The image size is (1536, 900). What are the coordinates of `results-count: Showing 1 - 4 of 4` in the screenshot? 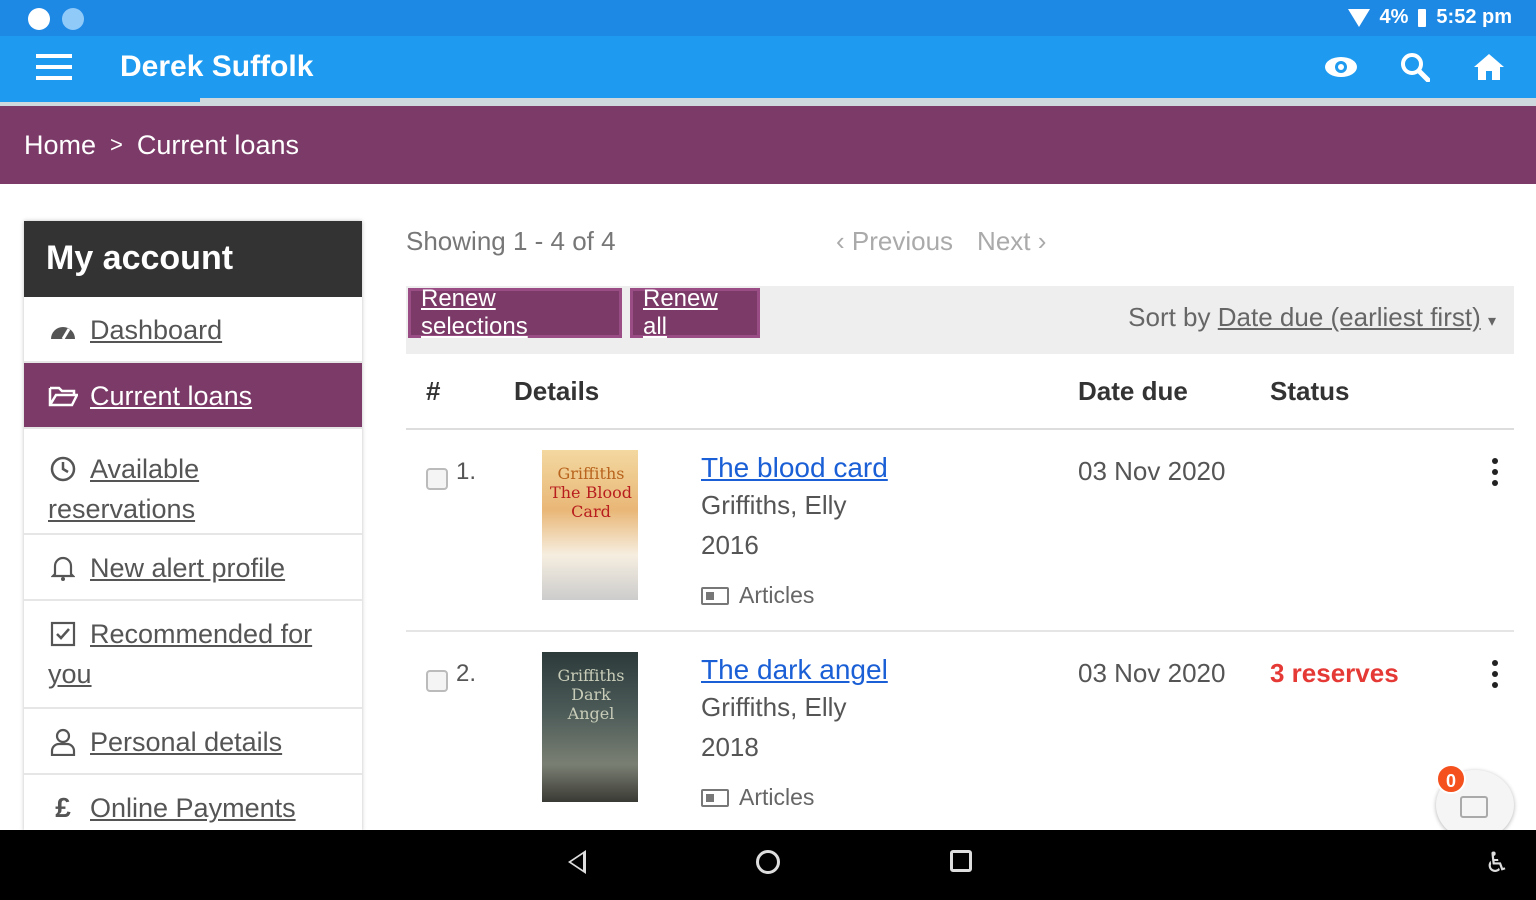 It's located at (511, 241).